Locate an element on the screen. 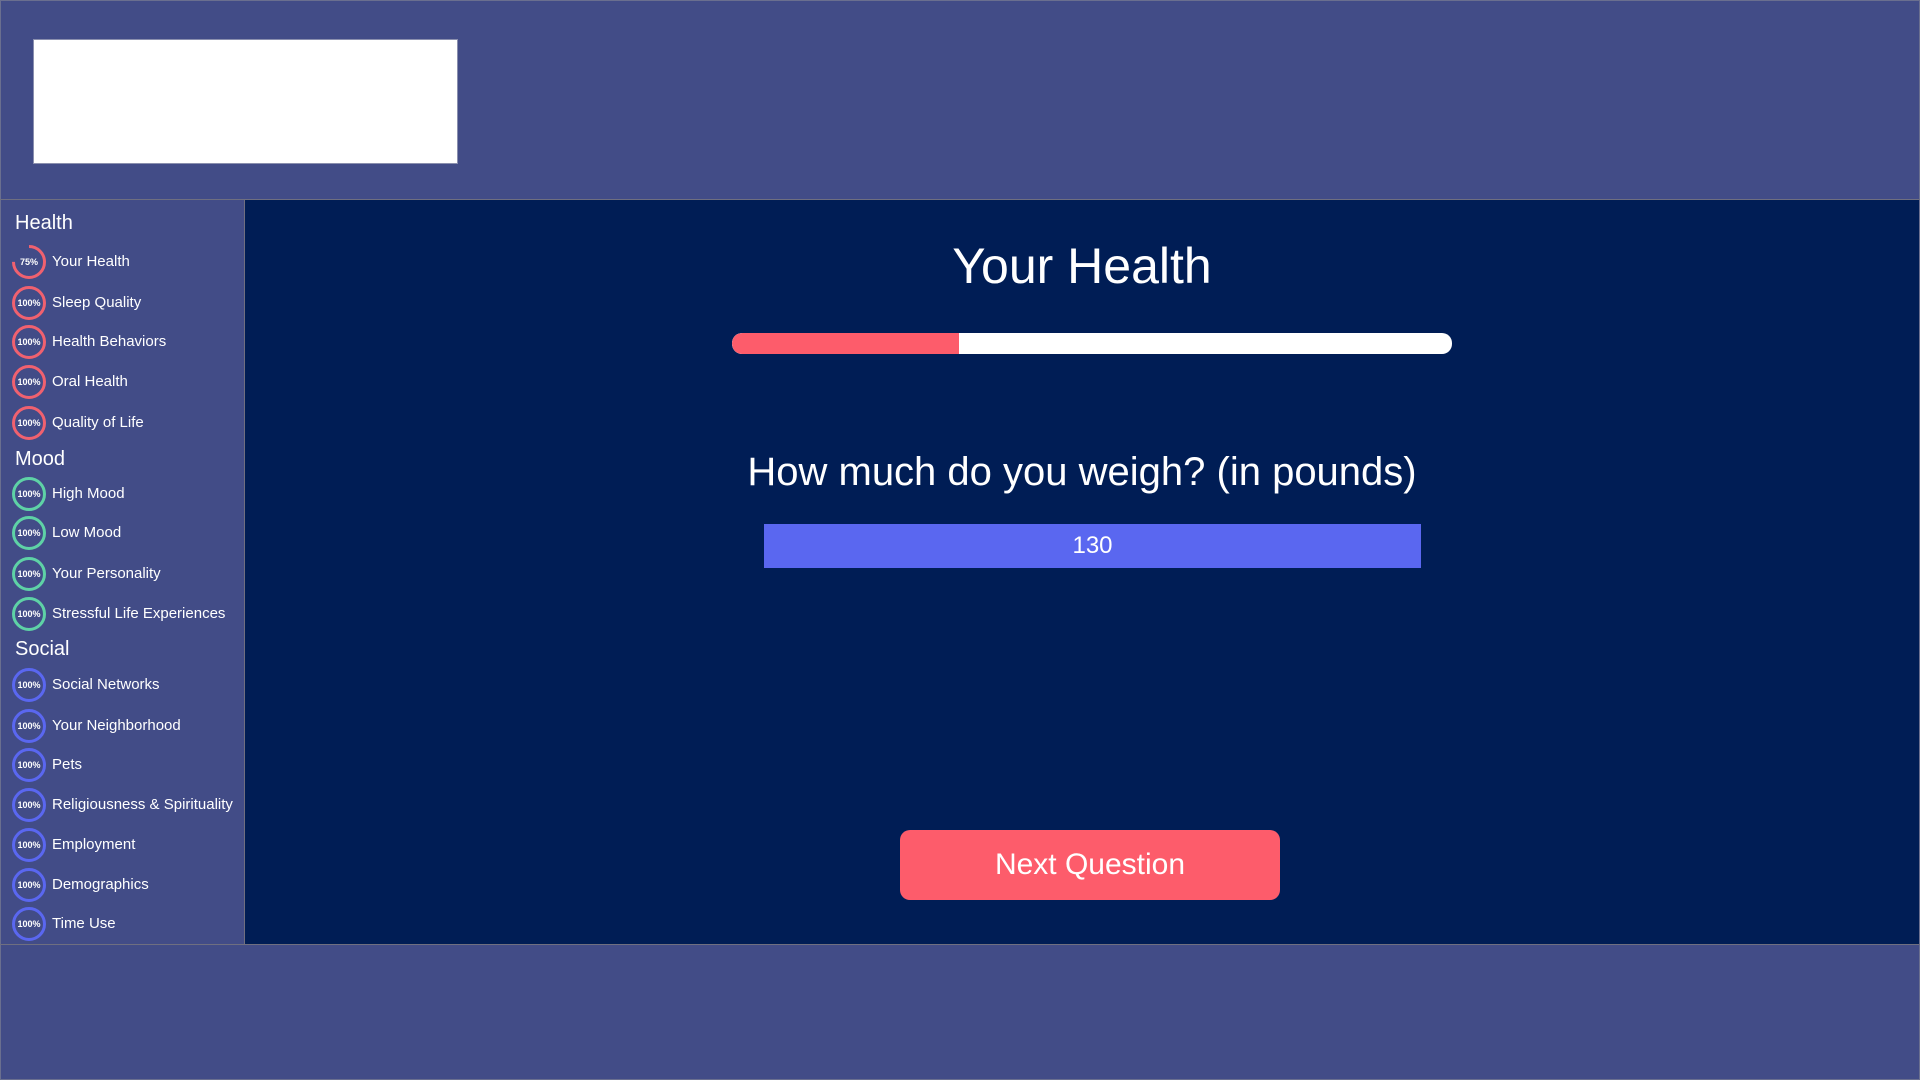  sidebar-section-title-mood: Mood is located at coordinates (40, 459).